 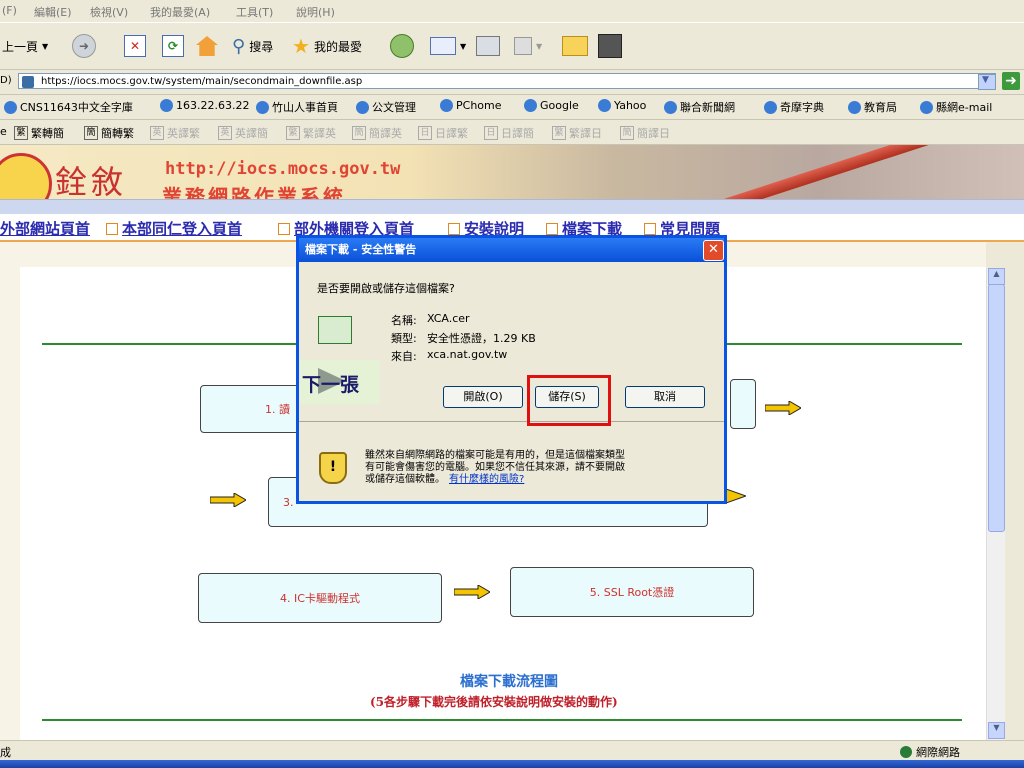 I want to click on edit-icon, so click(x=523, y=46).